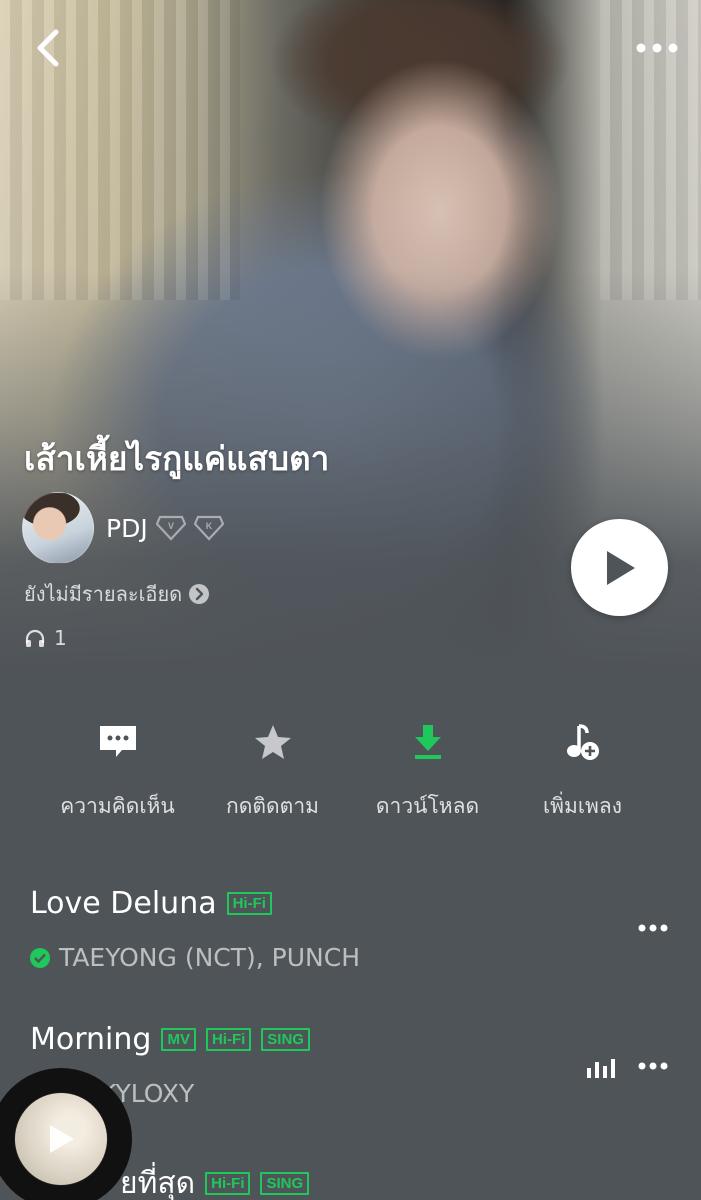  Describe the element at coordinates (199, 594) in the screenshot. I see `chevron-right-circle-icon` at that location.